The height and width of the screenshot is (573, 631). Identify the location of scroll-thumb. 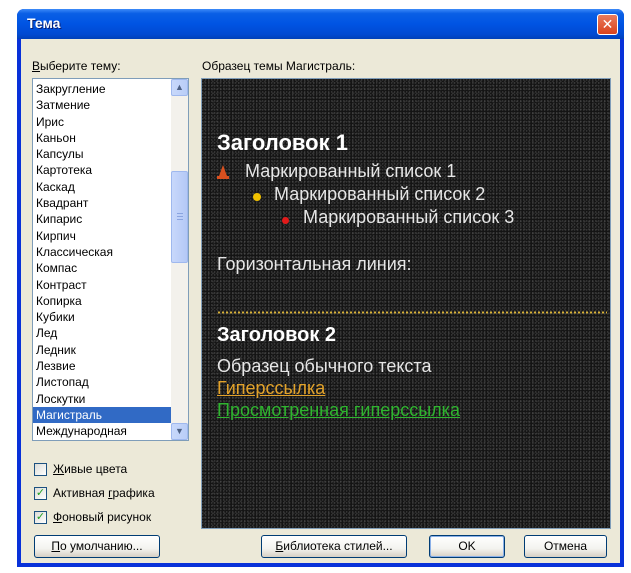
(179, 217).